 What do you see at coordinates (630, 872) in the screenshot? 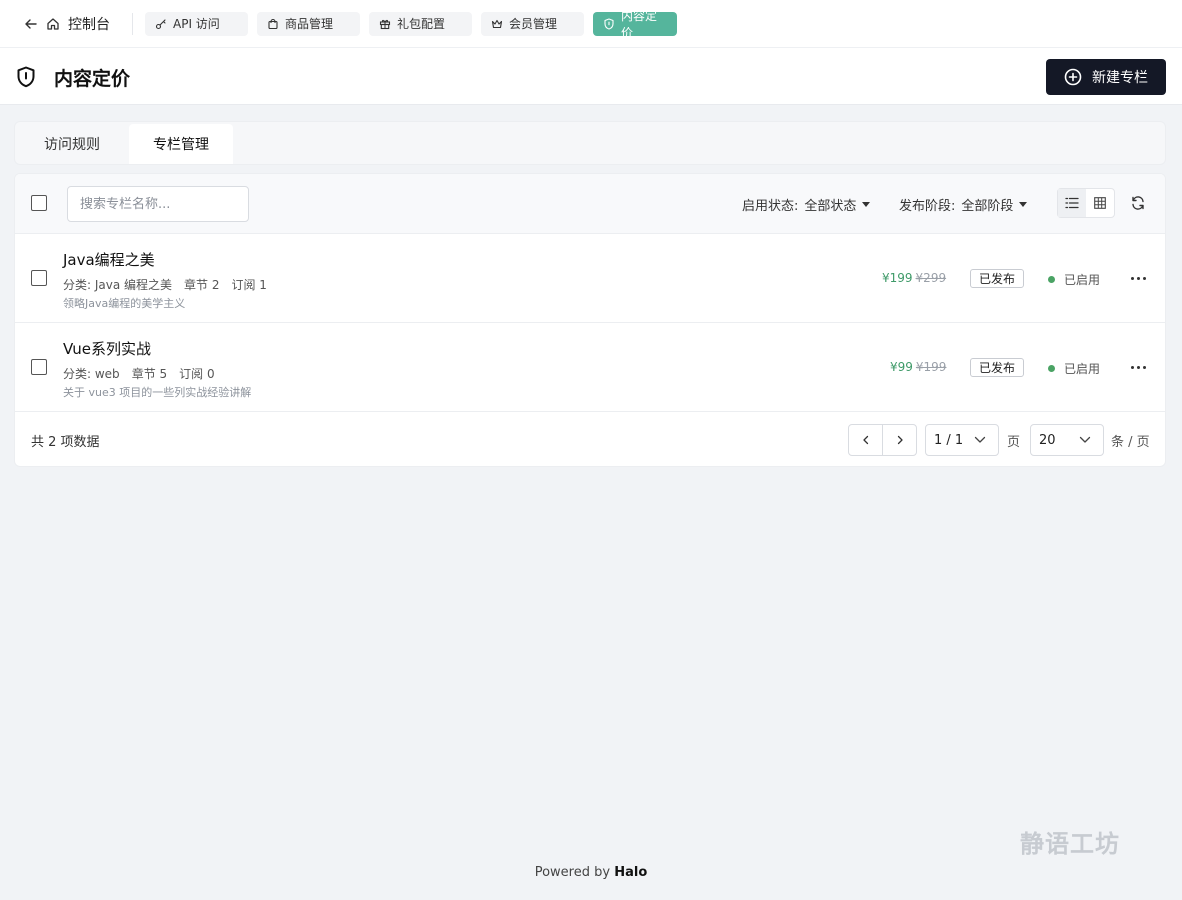
I see `powered-brand-link: Halo` at bounding box center [630, 872].